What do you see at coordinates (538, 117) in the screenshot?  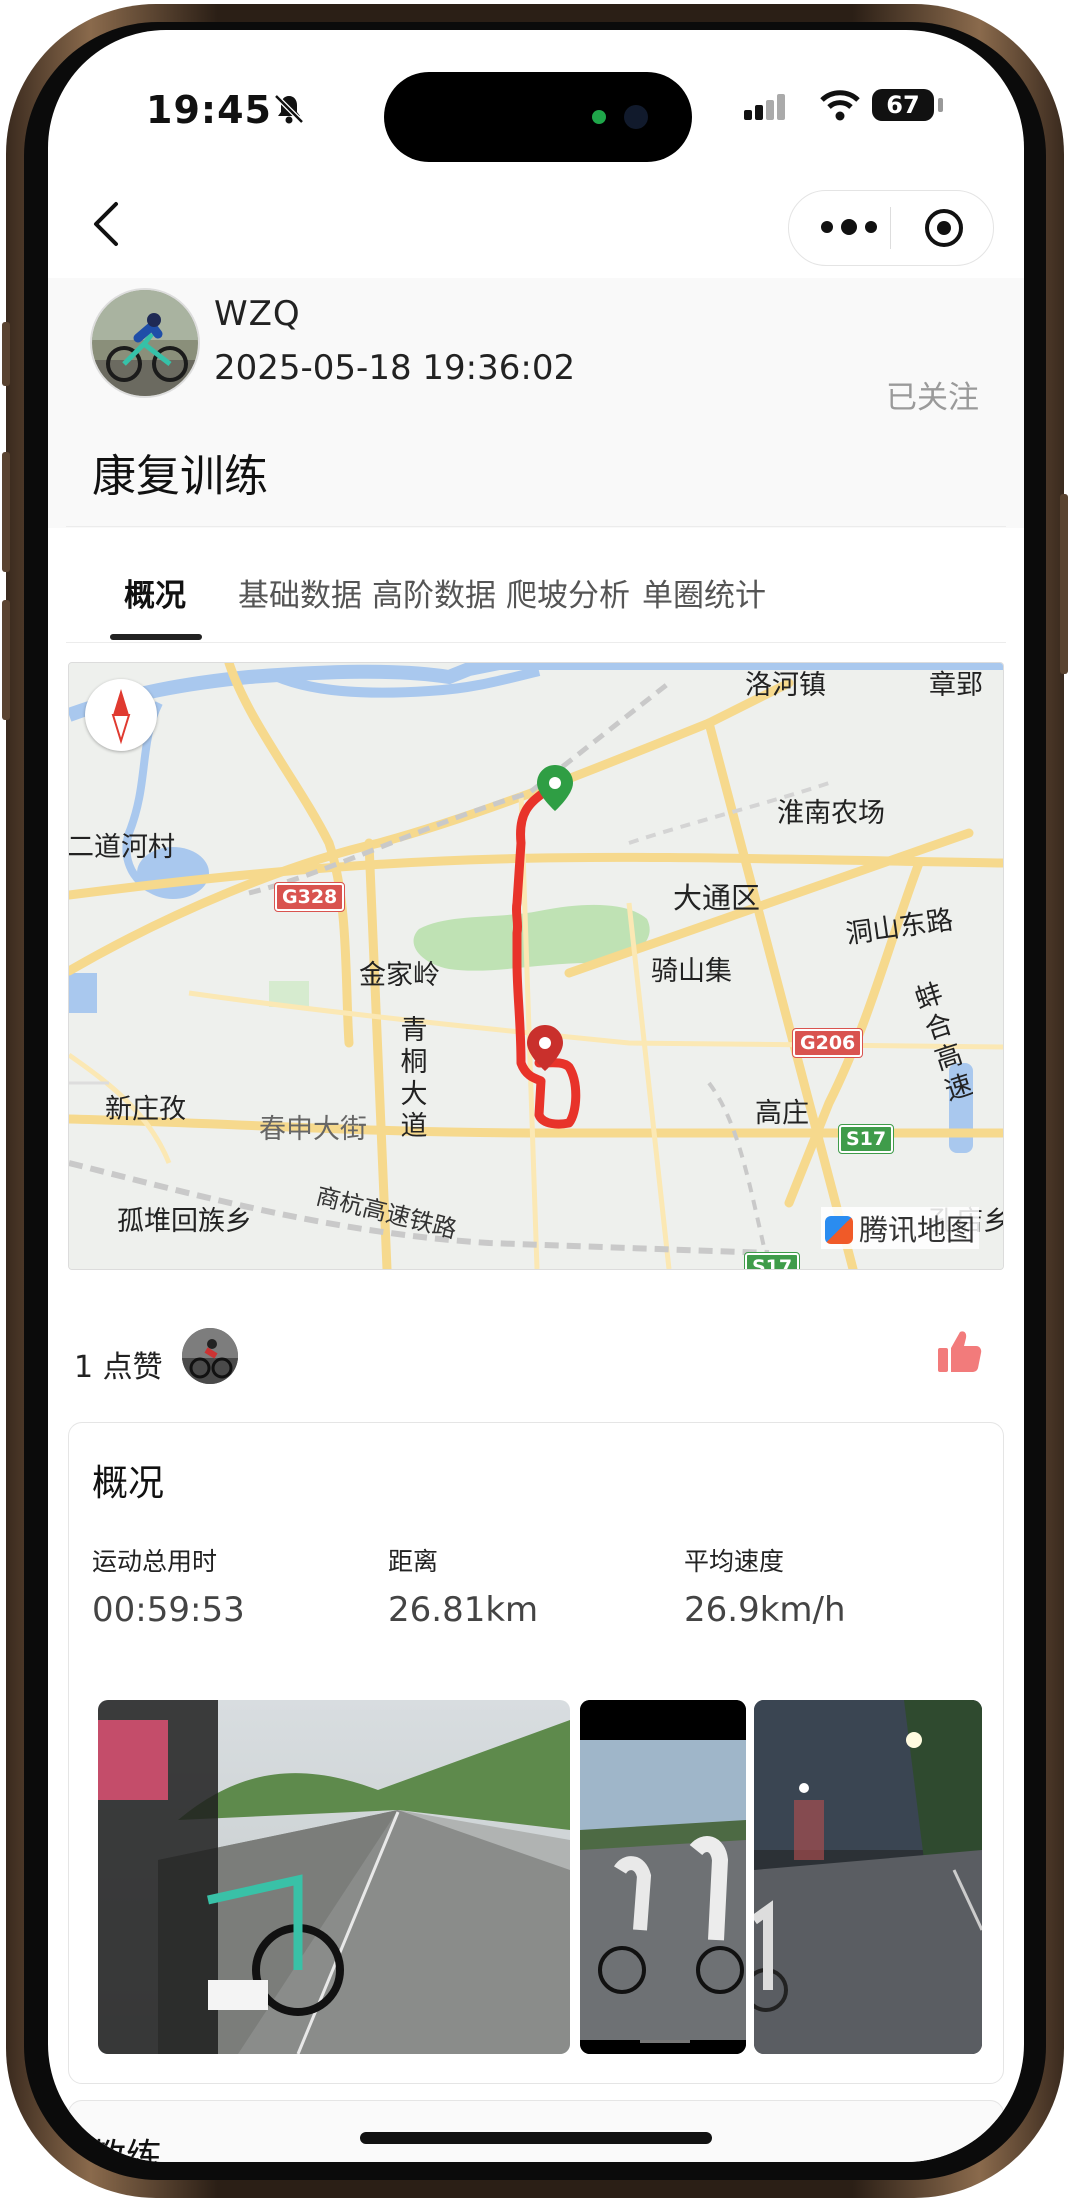 I see `dynamic-island` at bounding box center [538, 117].